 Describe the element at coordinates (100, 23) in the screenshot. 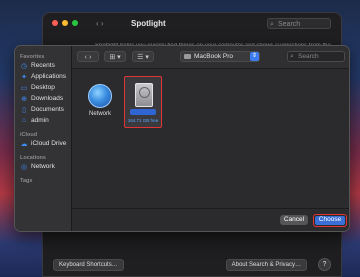

I see `back-forward-icon: ‹ ›` at that location.